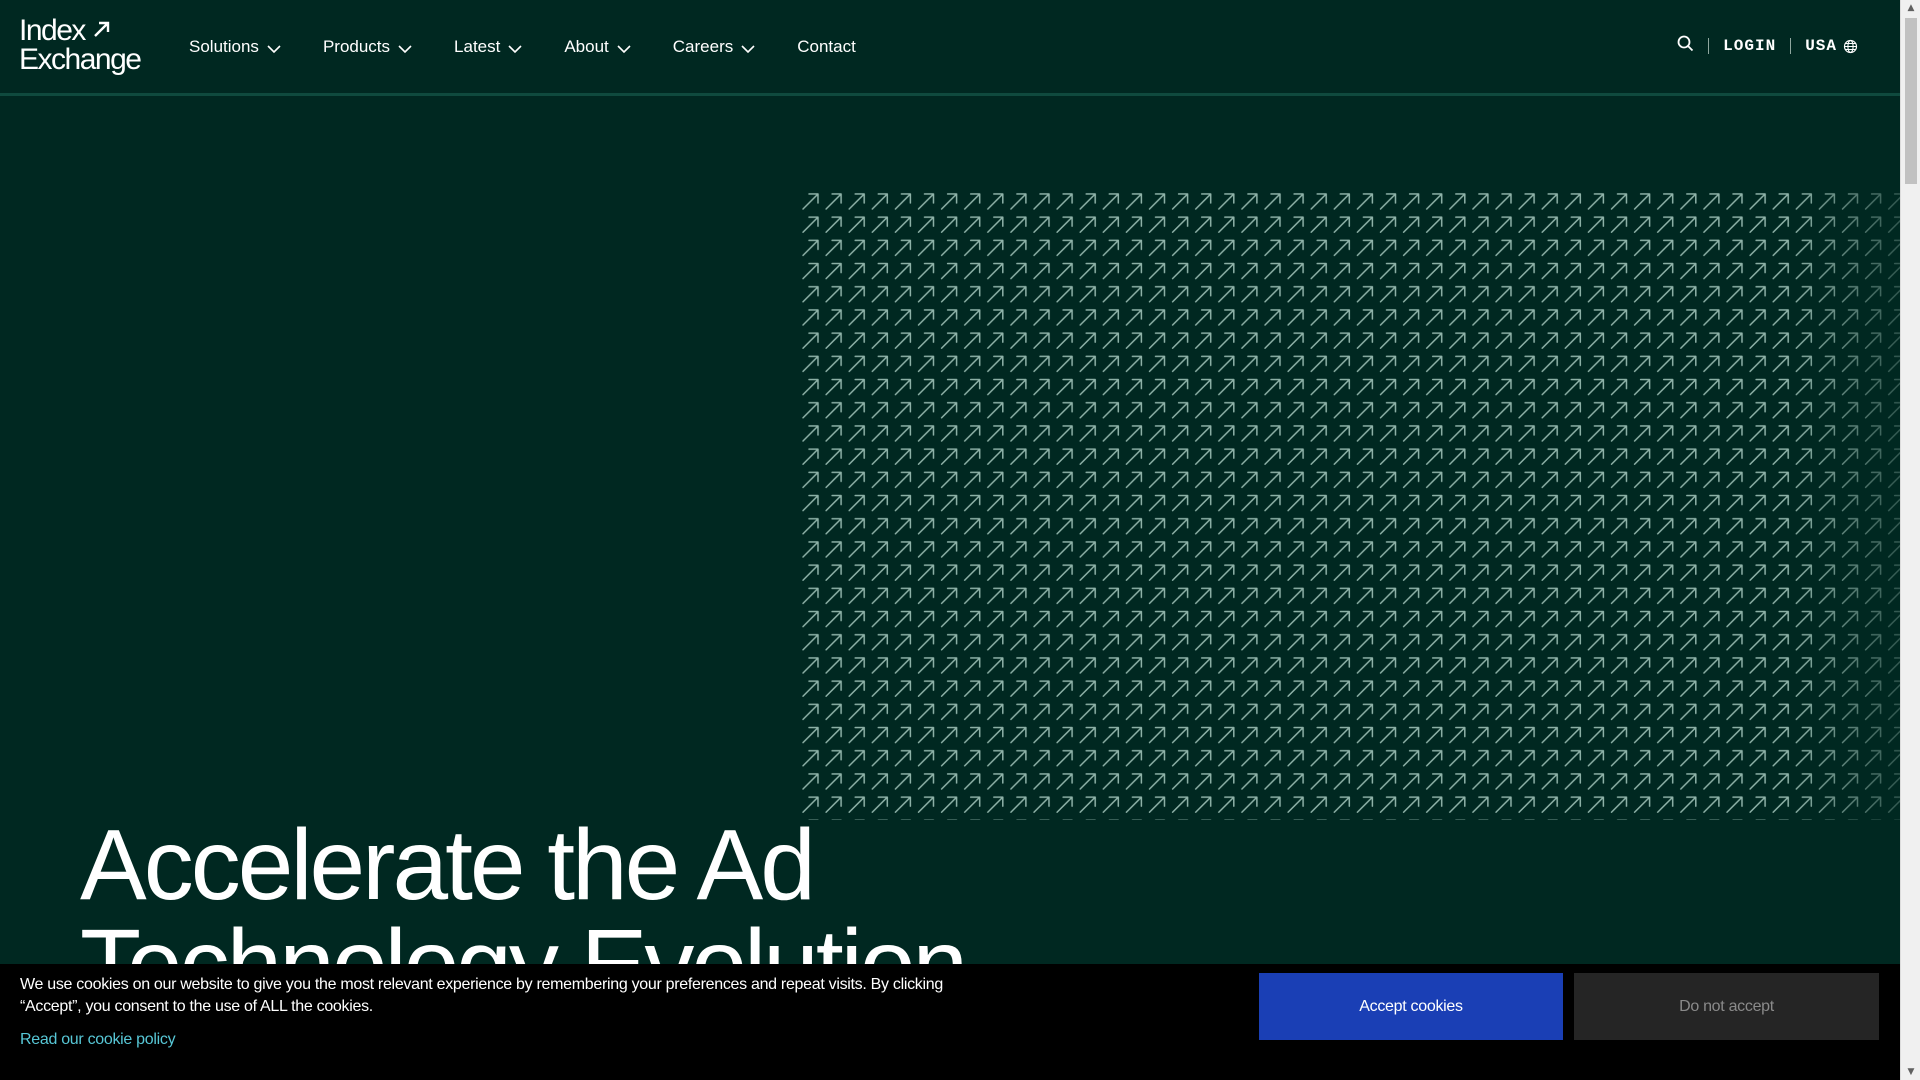  Describe the element at coordinates (52, 30) in the screenshot. I see `logo-text-line1: Index` at that location.